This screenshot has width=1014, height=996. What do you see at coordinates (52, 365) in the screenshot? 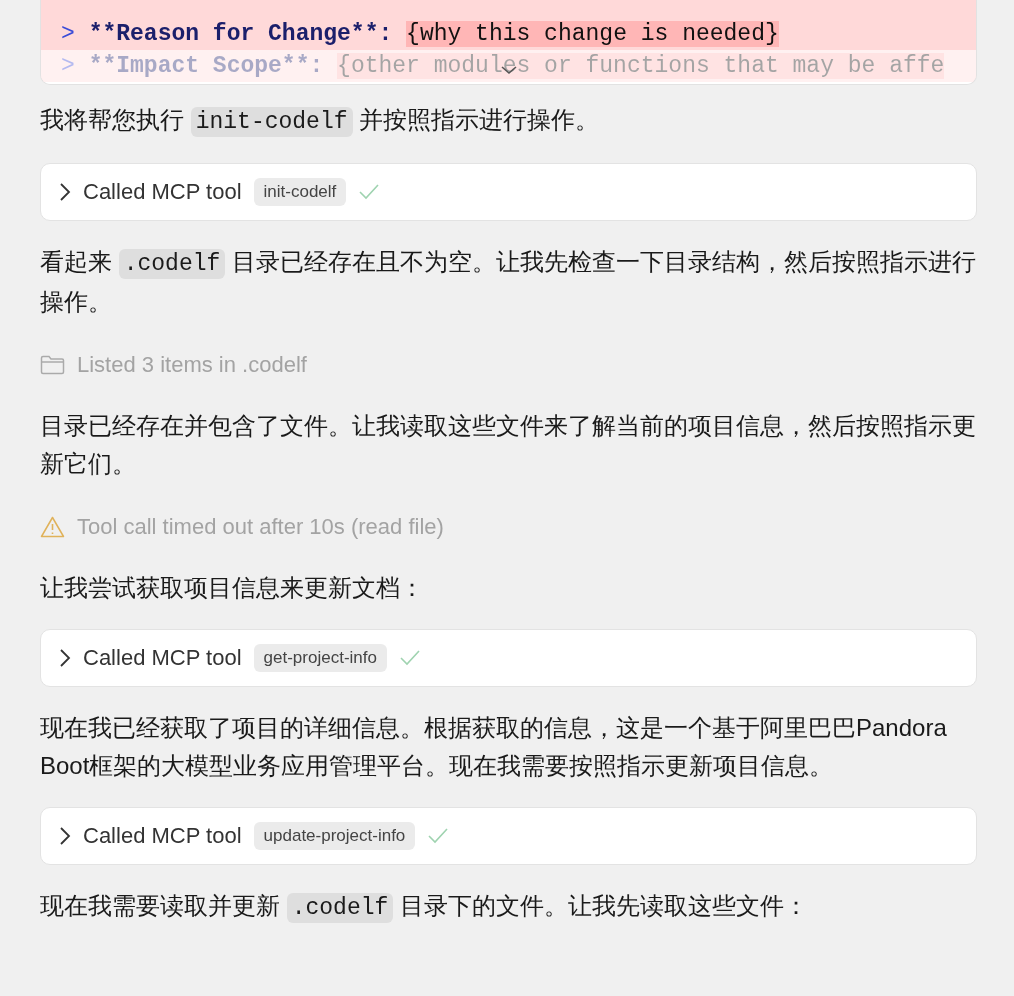
I see `folder-icon` at bounding box center [52, 365].